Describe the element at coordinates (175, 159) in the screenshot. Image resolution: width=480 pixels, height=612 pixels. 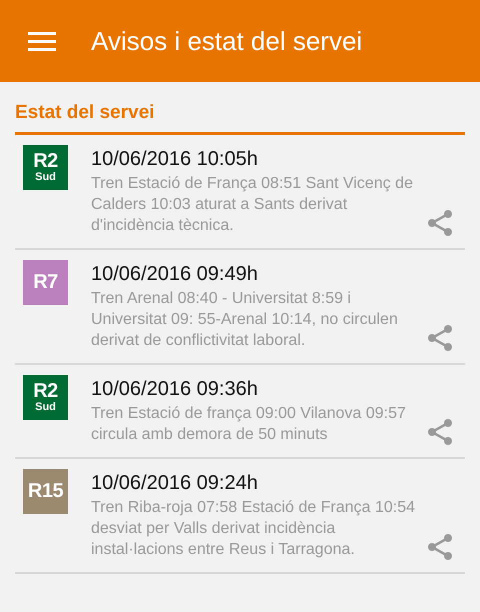
I see `notice-datetime: 10/06/2016 10:05h` at that location.